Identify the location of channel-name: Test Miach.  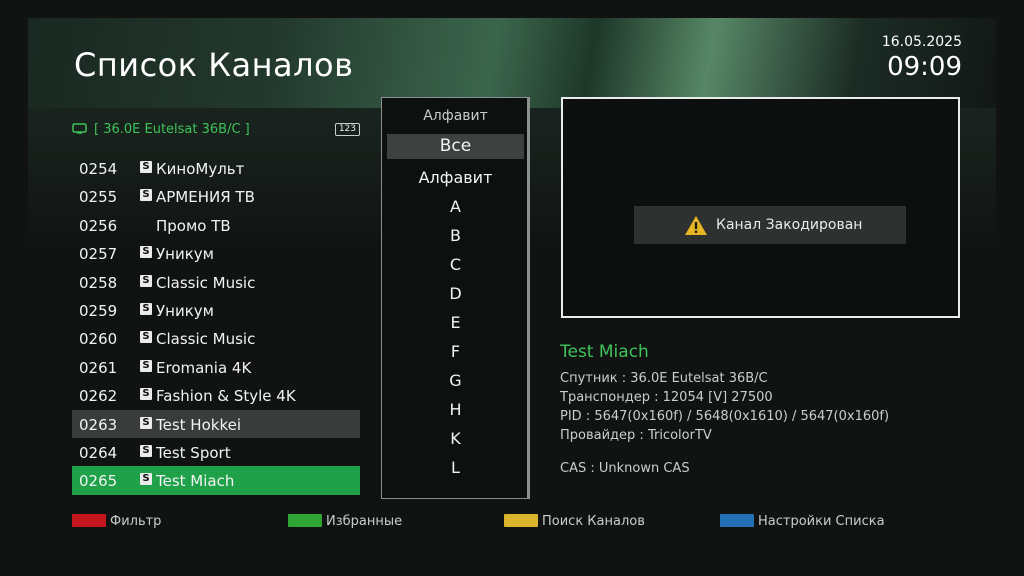
(195, 481).